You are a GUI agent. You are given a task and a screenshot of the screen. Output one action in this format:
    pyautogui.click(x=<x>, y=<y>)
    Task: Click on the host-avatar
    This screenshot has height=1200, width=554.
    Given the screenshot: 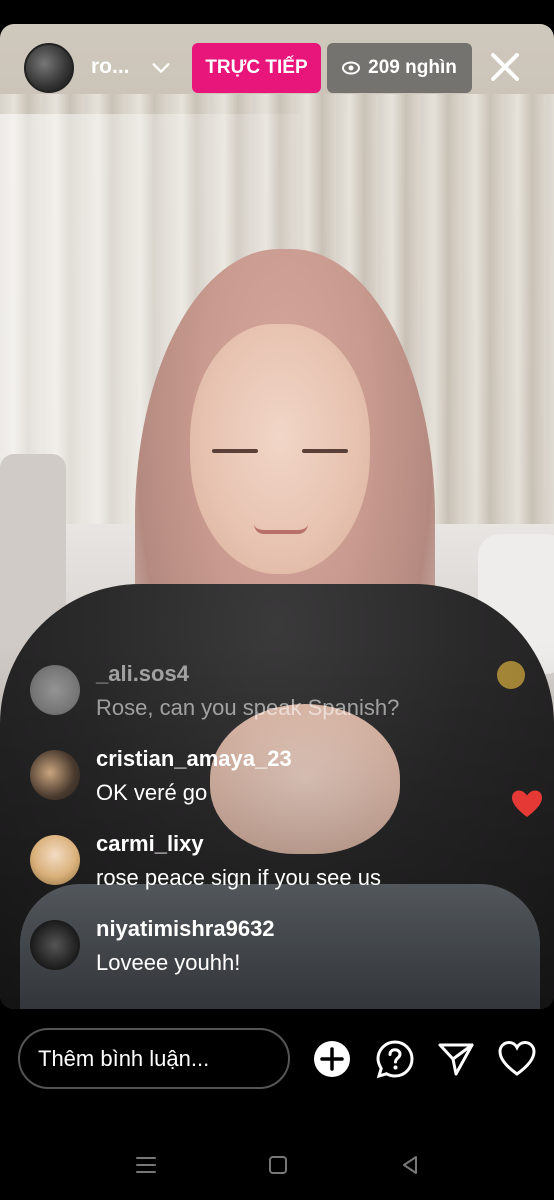 What is the action you would take?
    pyautogui.click(x=49, y=68)
    